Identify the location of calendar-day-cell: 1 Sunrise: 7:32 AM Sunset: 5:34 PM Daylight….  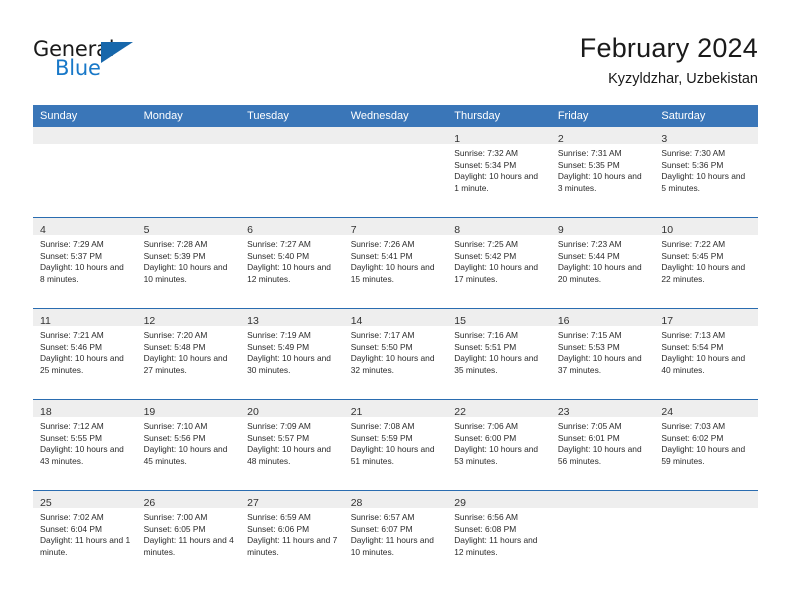
(499, 172).